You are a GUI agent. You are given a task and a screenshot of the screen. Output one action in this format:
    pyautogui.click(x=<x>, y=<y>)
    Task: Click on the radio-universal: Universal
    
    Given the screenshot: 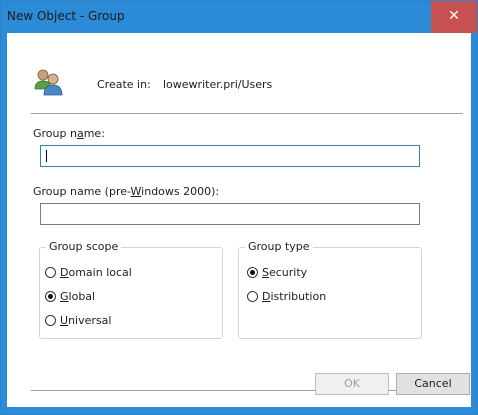 What is the action you would take?
    pyautogui.click(x=78, y=320)
    